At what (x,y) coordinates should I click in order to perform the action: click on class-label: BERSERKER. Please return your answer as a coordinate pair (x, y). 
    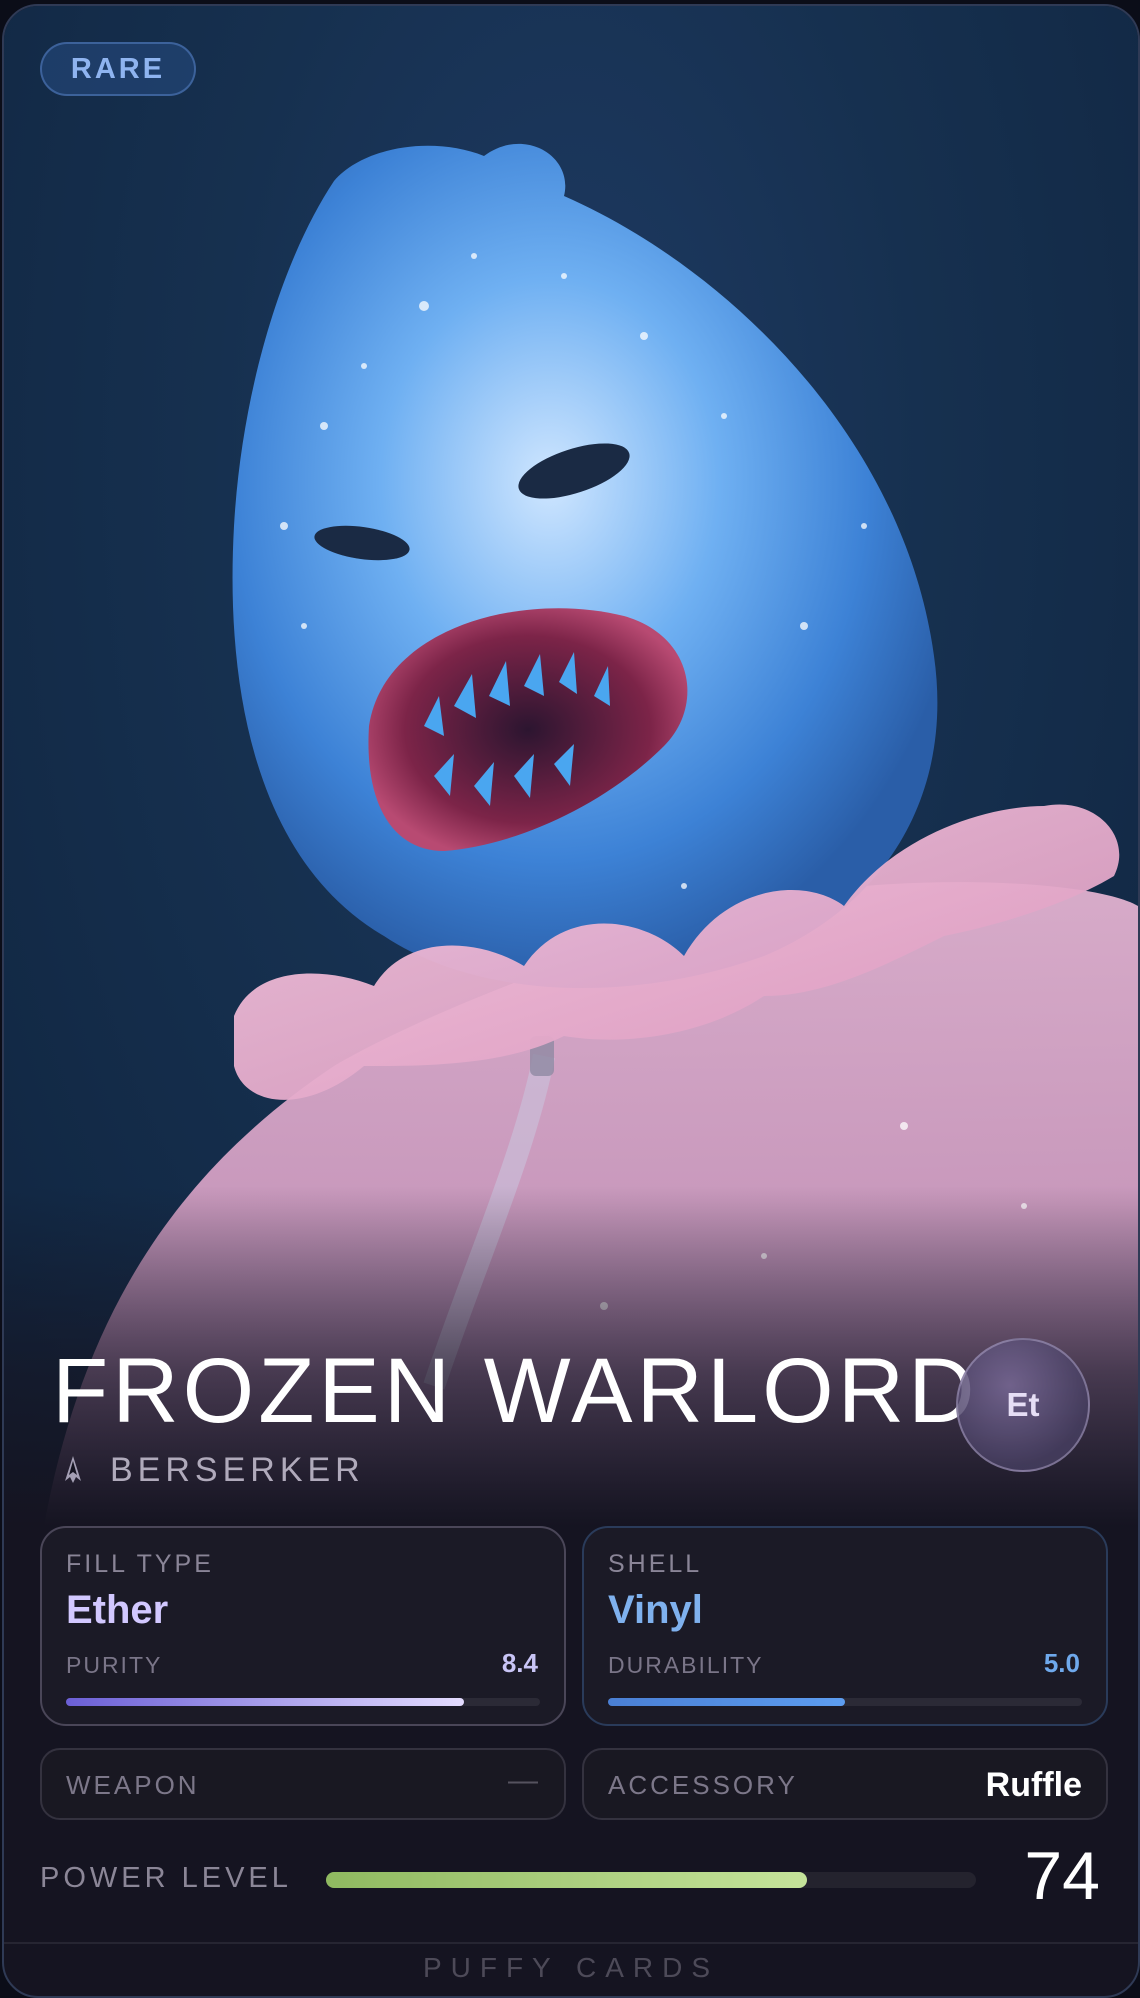
    Looking at the image, I should click on (237, 1469).